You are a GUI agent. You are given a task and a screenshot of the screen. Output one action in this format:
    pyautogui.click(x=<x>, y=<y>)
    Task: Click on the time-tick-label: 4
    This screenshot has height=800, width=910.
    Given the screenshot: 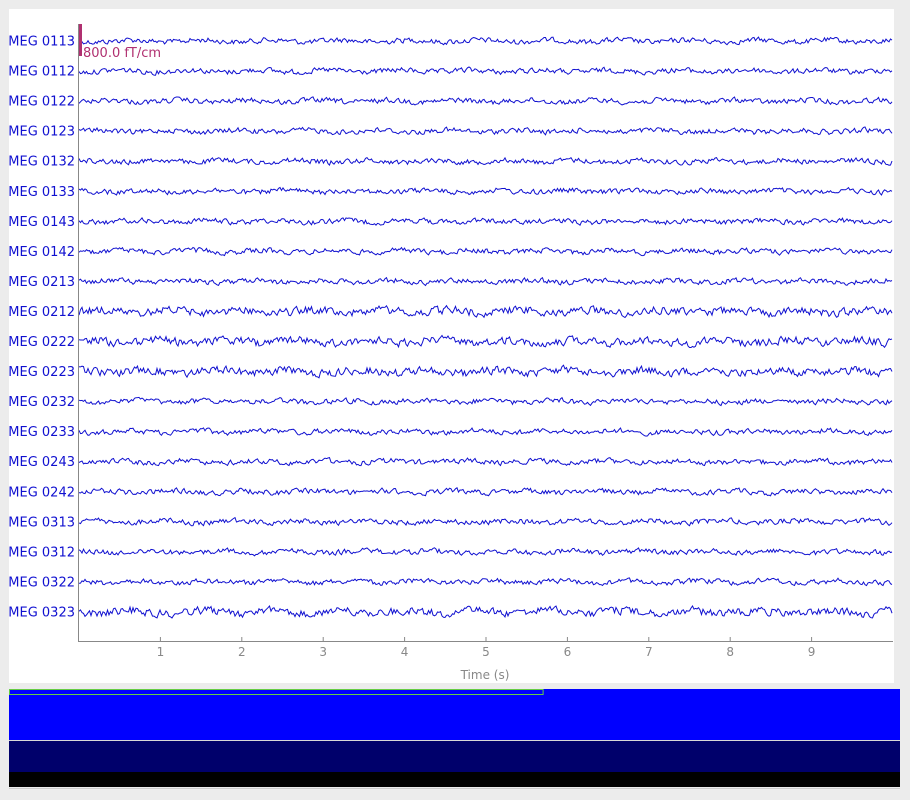 What is the action you would take?
    pyautogui.click(x=405, y=652)
    